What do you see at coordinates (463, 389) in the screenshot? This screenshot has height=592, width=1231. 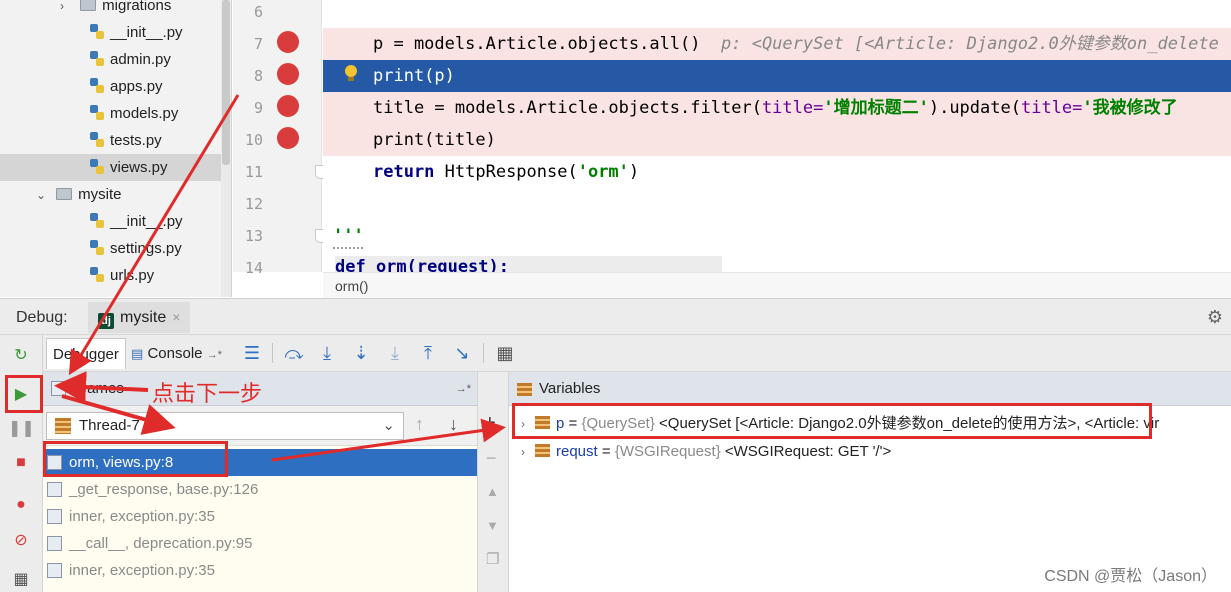 I see `pin-icon: →*` at bounding box center [463, 389].